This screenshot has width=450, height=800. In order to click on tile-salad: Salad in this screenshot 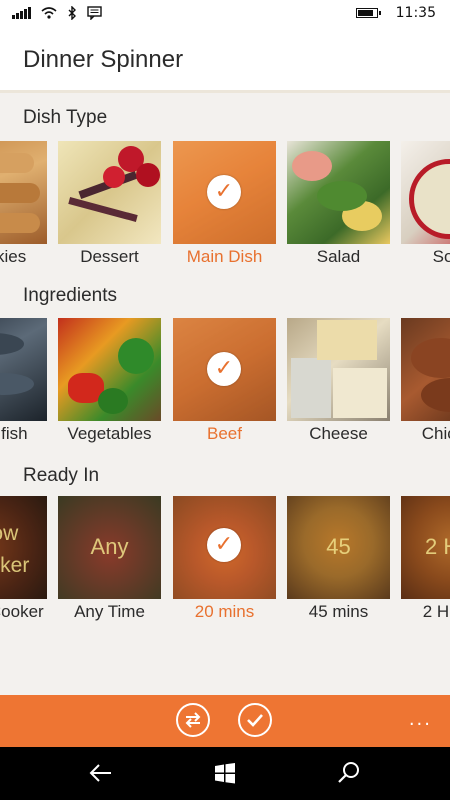, I will do `click(338, 203)`.